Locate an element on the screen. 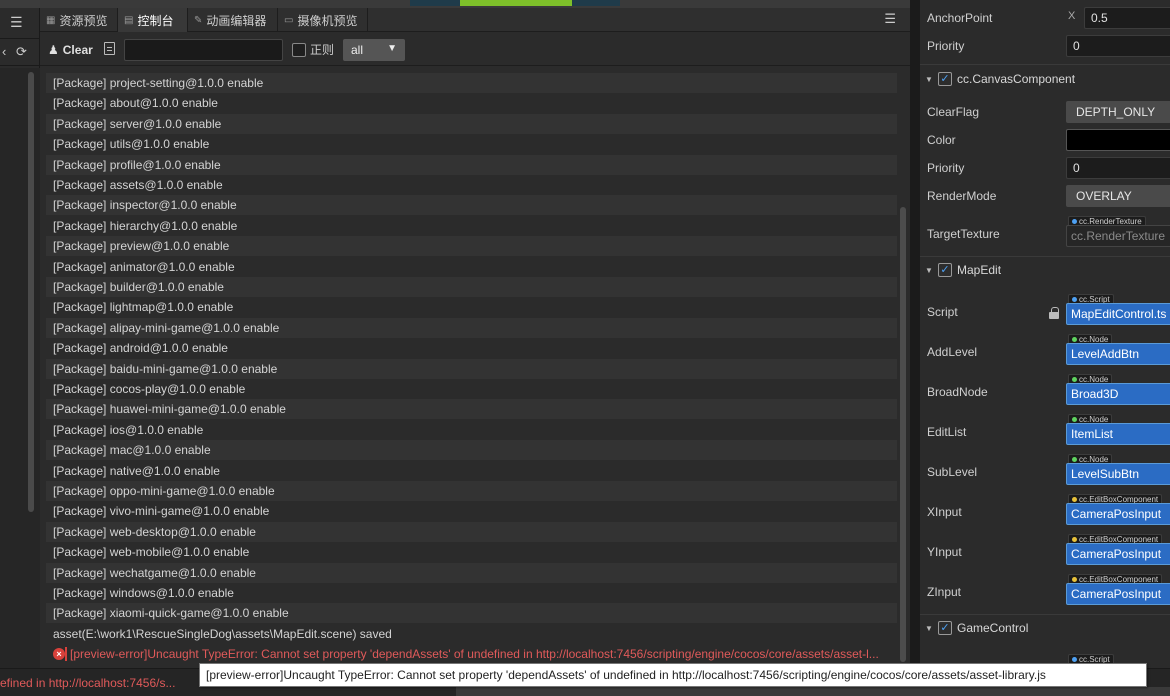 The image size is (1170, 696). log-line: [Package] baidu-mini-game@1.0.0 enable is located at coordinates (471, 368).